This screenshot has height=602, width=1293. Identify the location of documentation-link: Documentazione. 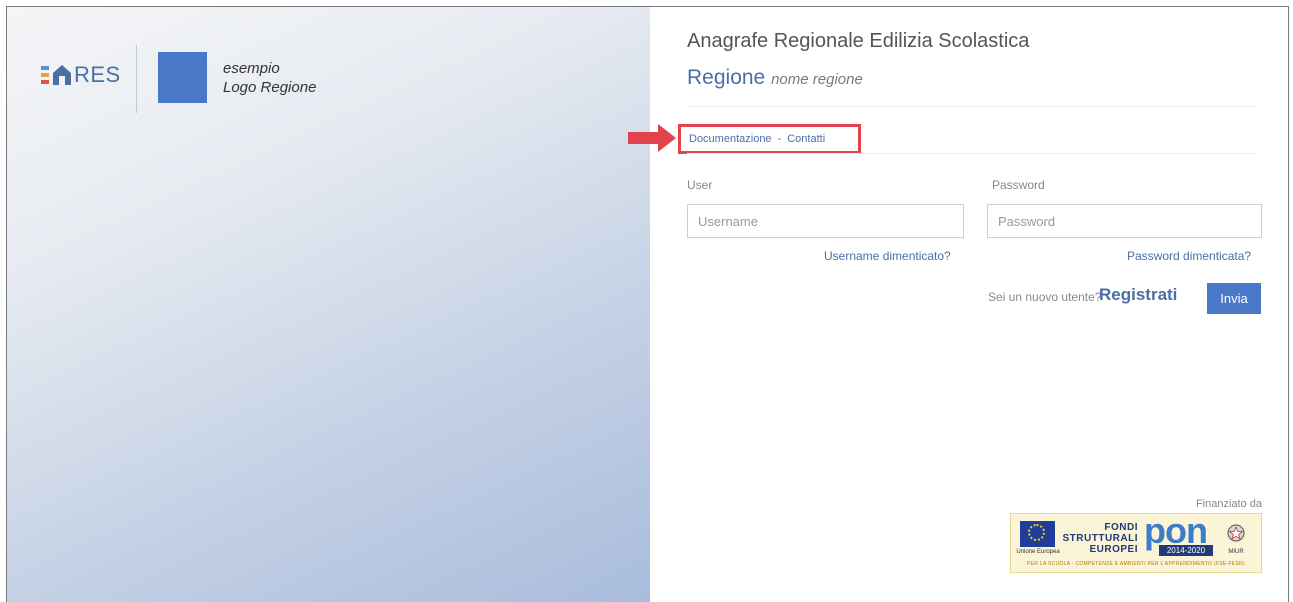
(730, 139).